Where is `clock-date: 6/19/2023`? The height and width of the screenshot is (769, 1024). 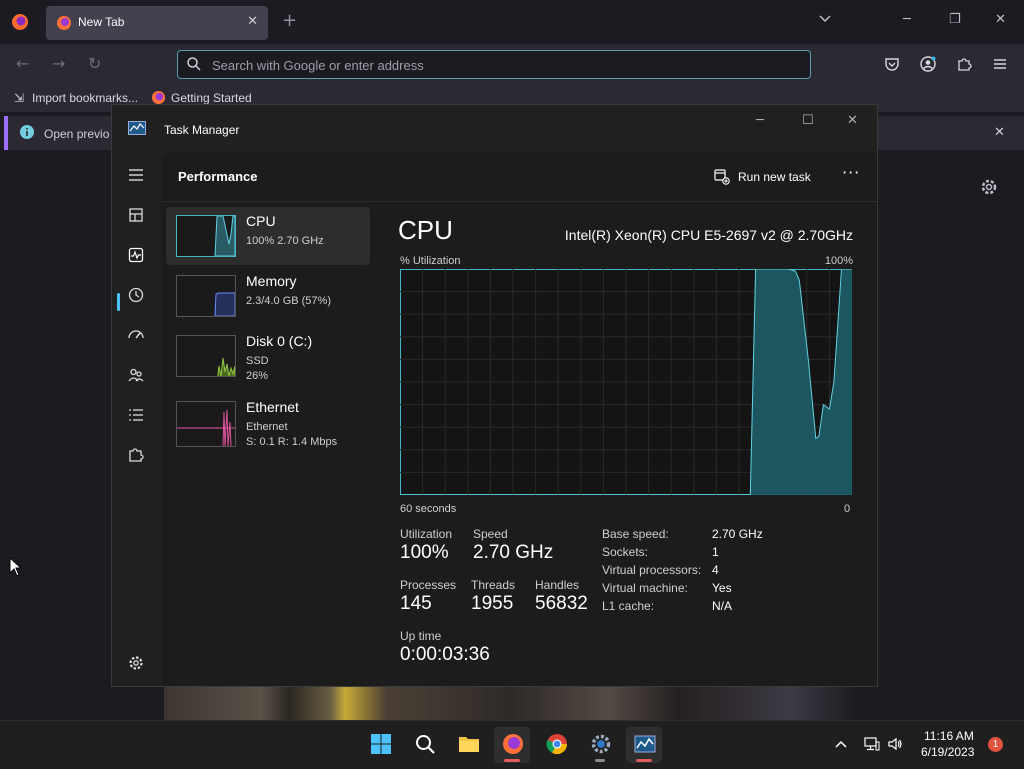 clock-date: 6/19/2023 is located at coordinates (947, 752).